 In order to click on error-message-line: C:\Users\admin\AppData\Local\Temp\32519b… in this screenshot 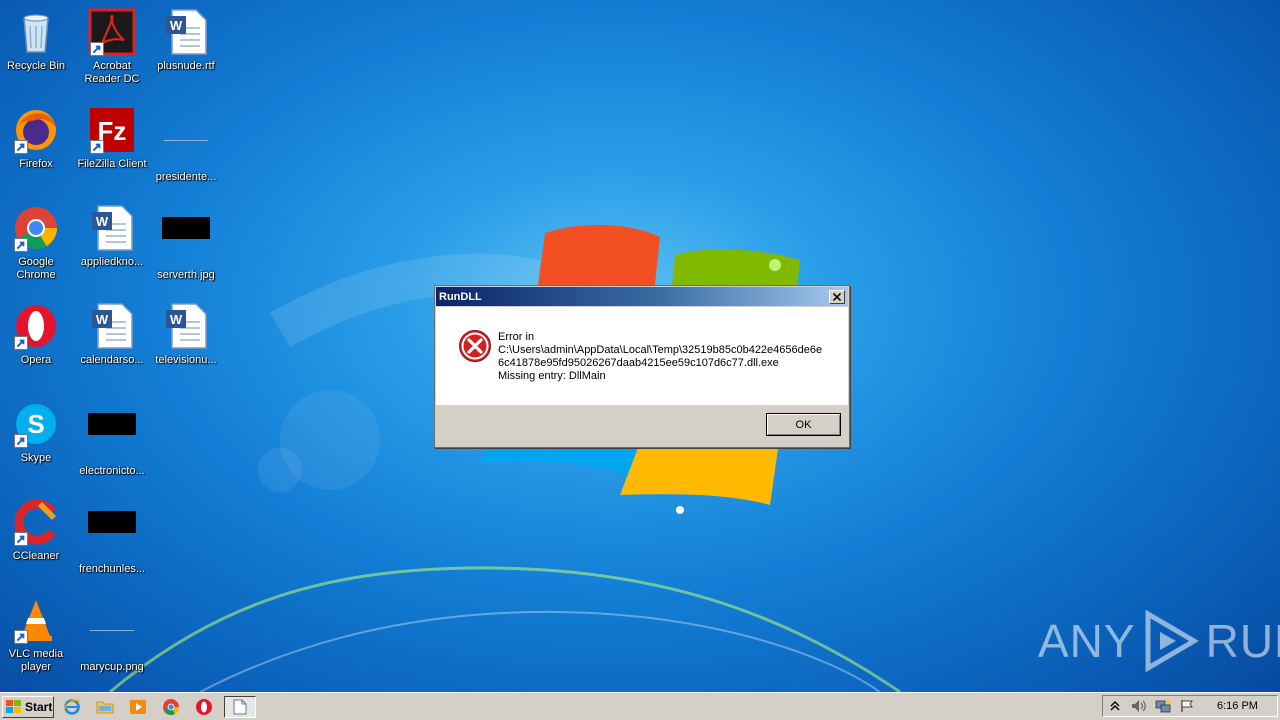, I will do `click(660, 350)`.